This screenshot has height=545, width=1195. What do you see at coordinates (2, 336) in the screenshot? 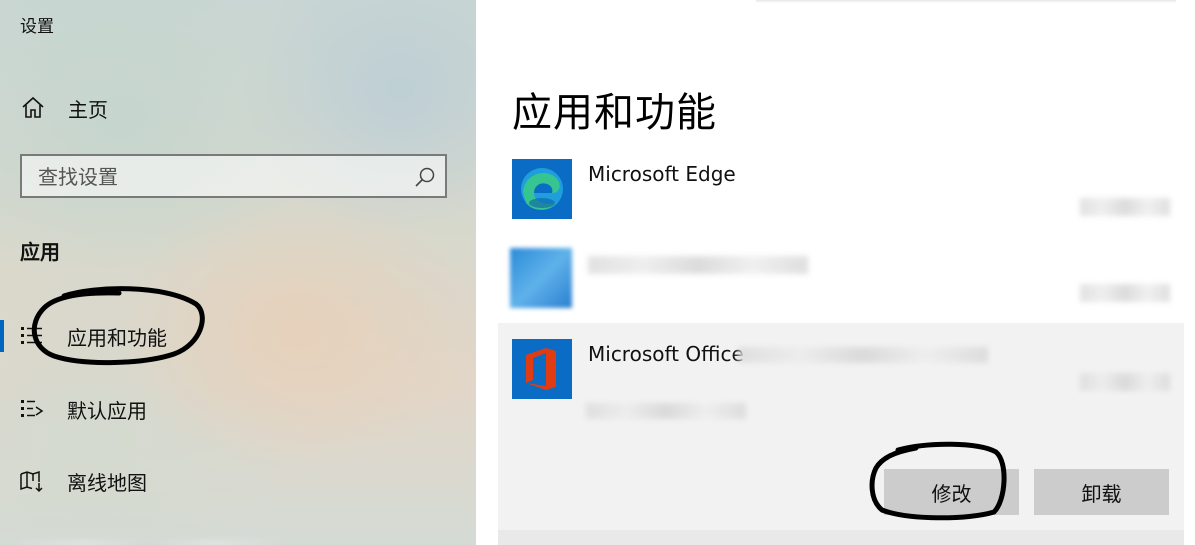
I see `selection-indicator` at bounding box center [2, 336].